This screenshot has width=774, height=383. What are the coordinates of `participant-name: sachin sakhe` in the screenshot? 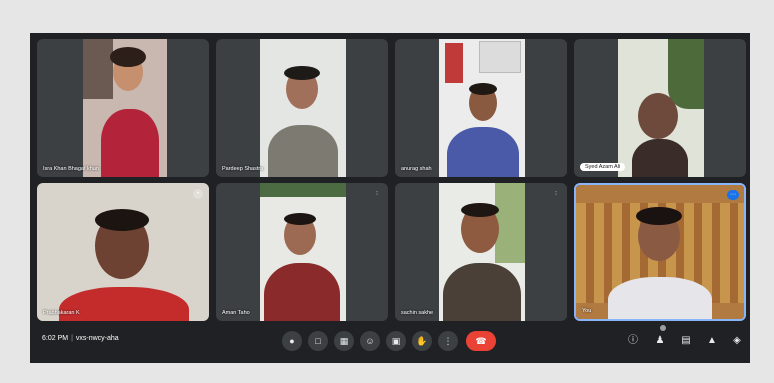 It's located at (417, 313).